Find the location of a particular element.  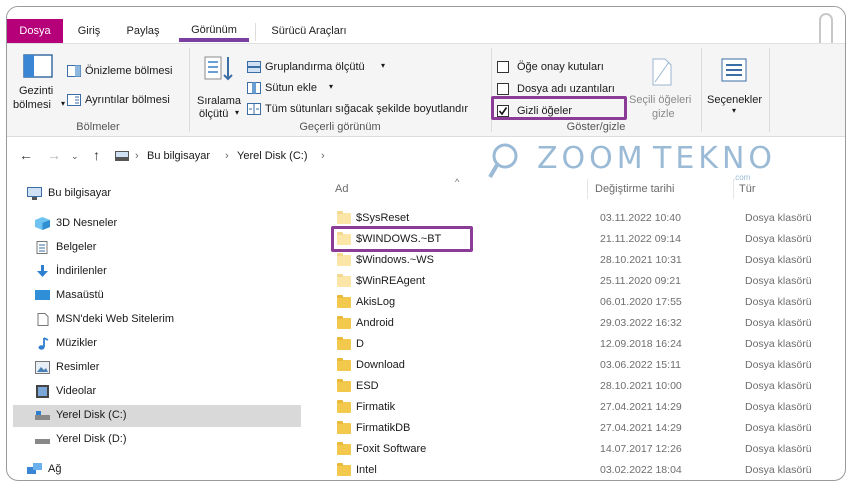

tree-item-label: Masaüstü is located at coordinates (80, 295).